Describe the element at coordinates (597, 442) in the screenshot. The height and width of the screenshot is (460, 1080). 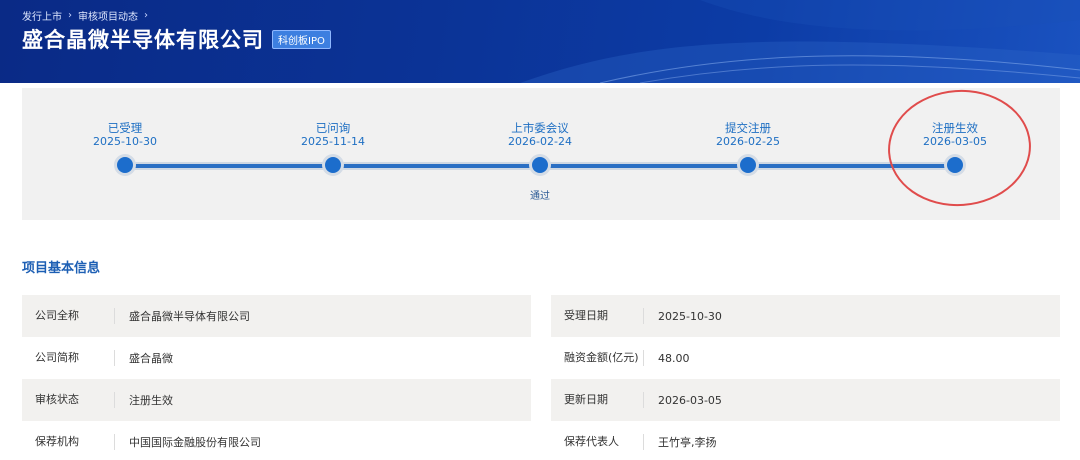
I see `info-label: 保荐代表人` at that location.